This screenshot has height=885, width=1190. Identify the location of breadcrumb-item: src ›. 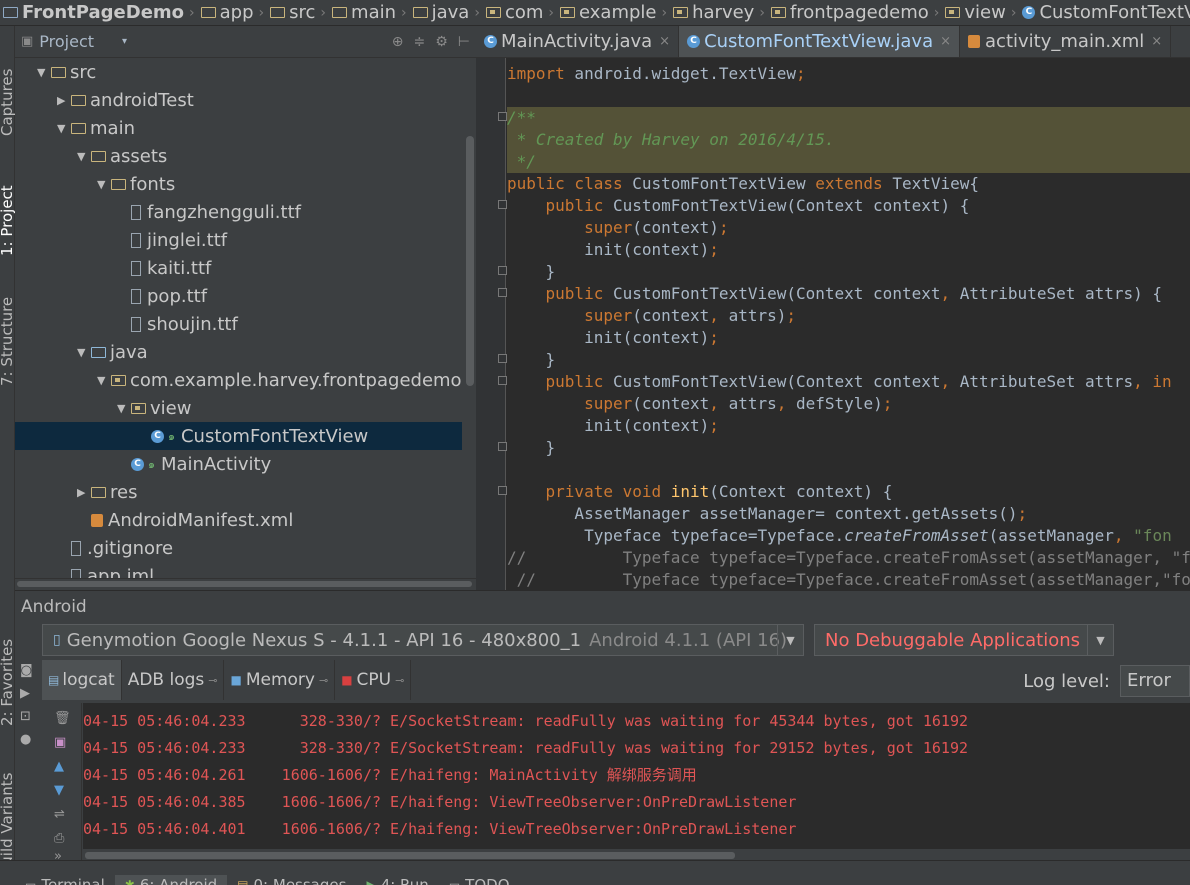
(298, 12).